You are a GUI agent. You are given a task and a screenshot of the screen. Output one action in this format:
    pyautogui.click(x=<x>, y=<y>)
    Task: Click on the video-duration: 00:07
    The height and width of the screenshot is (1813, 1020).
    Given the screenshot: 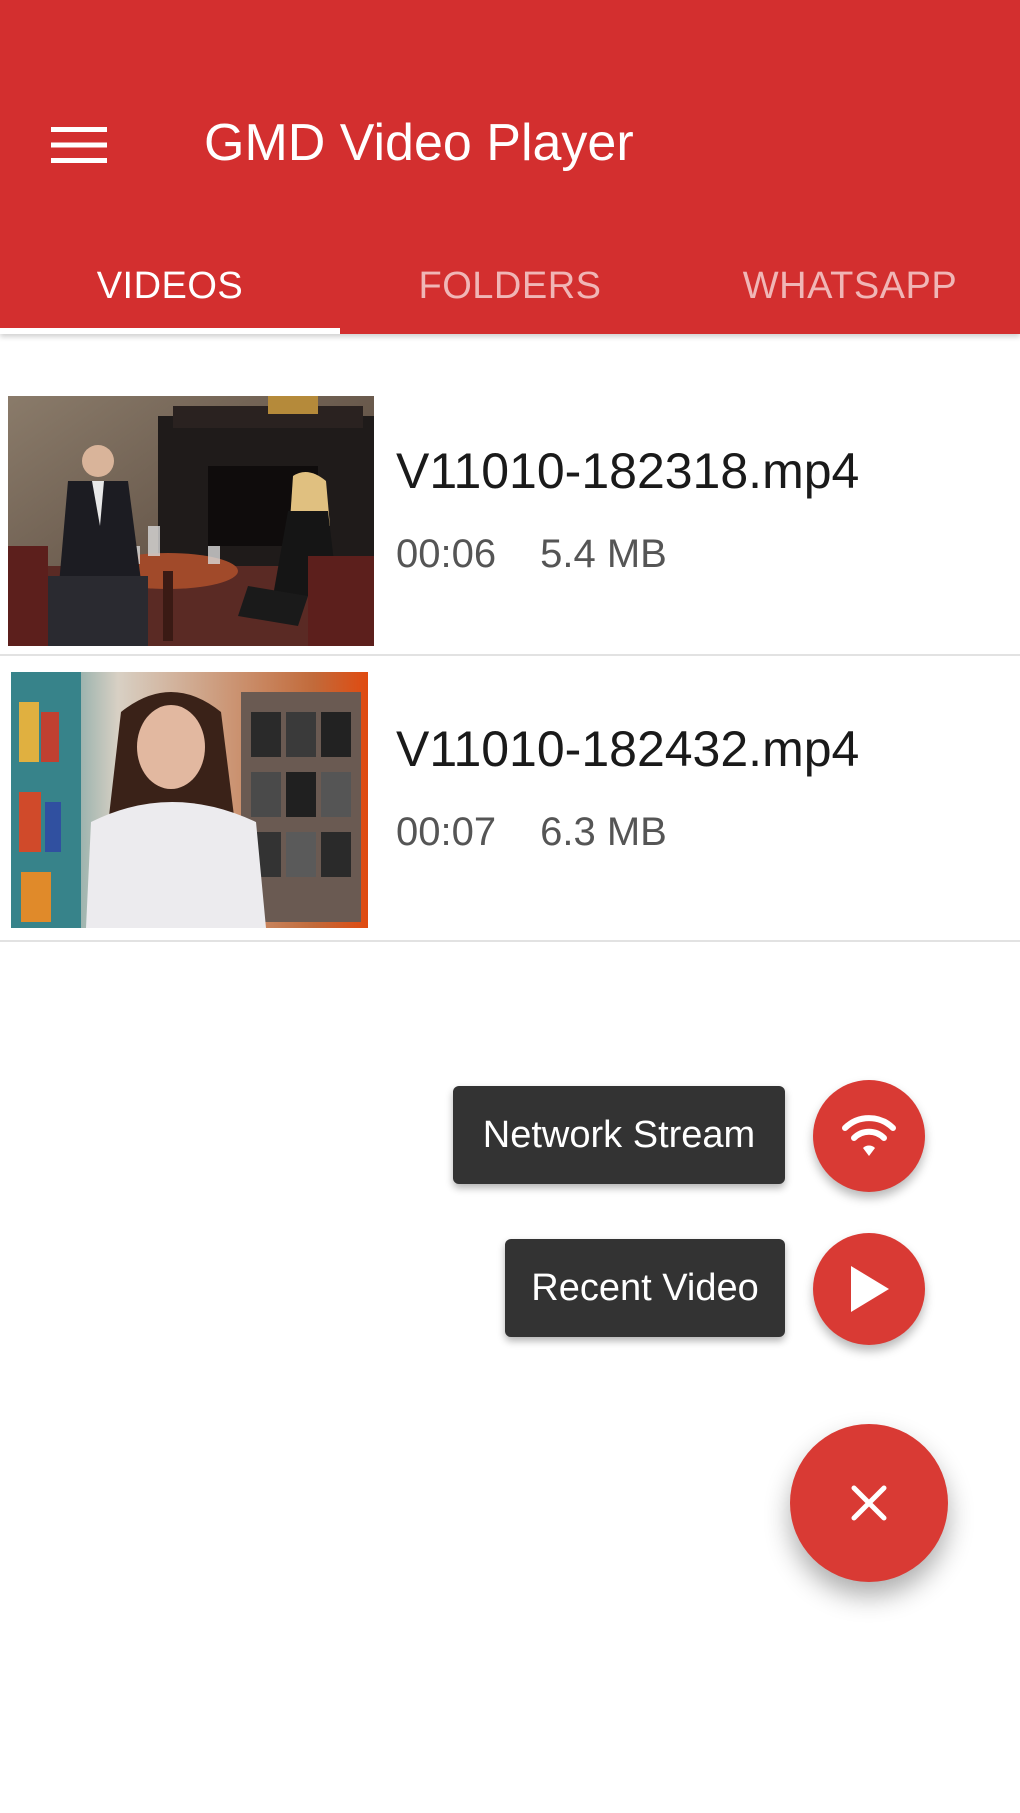 What is the action you would take?
    pyautogui.click(x=446, y=832)
    